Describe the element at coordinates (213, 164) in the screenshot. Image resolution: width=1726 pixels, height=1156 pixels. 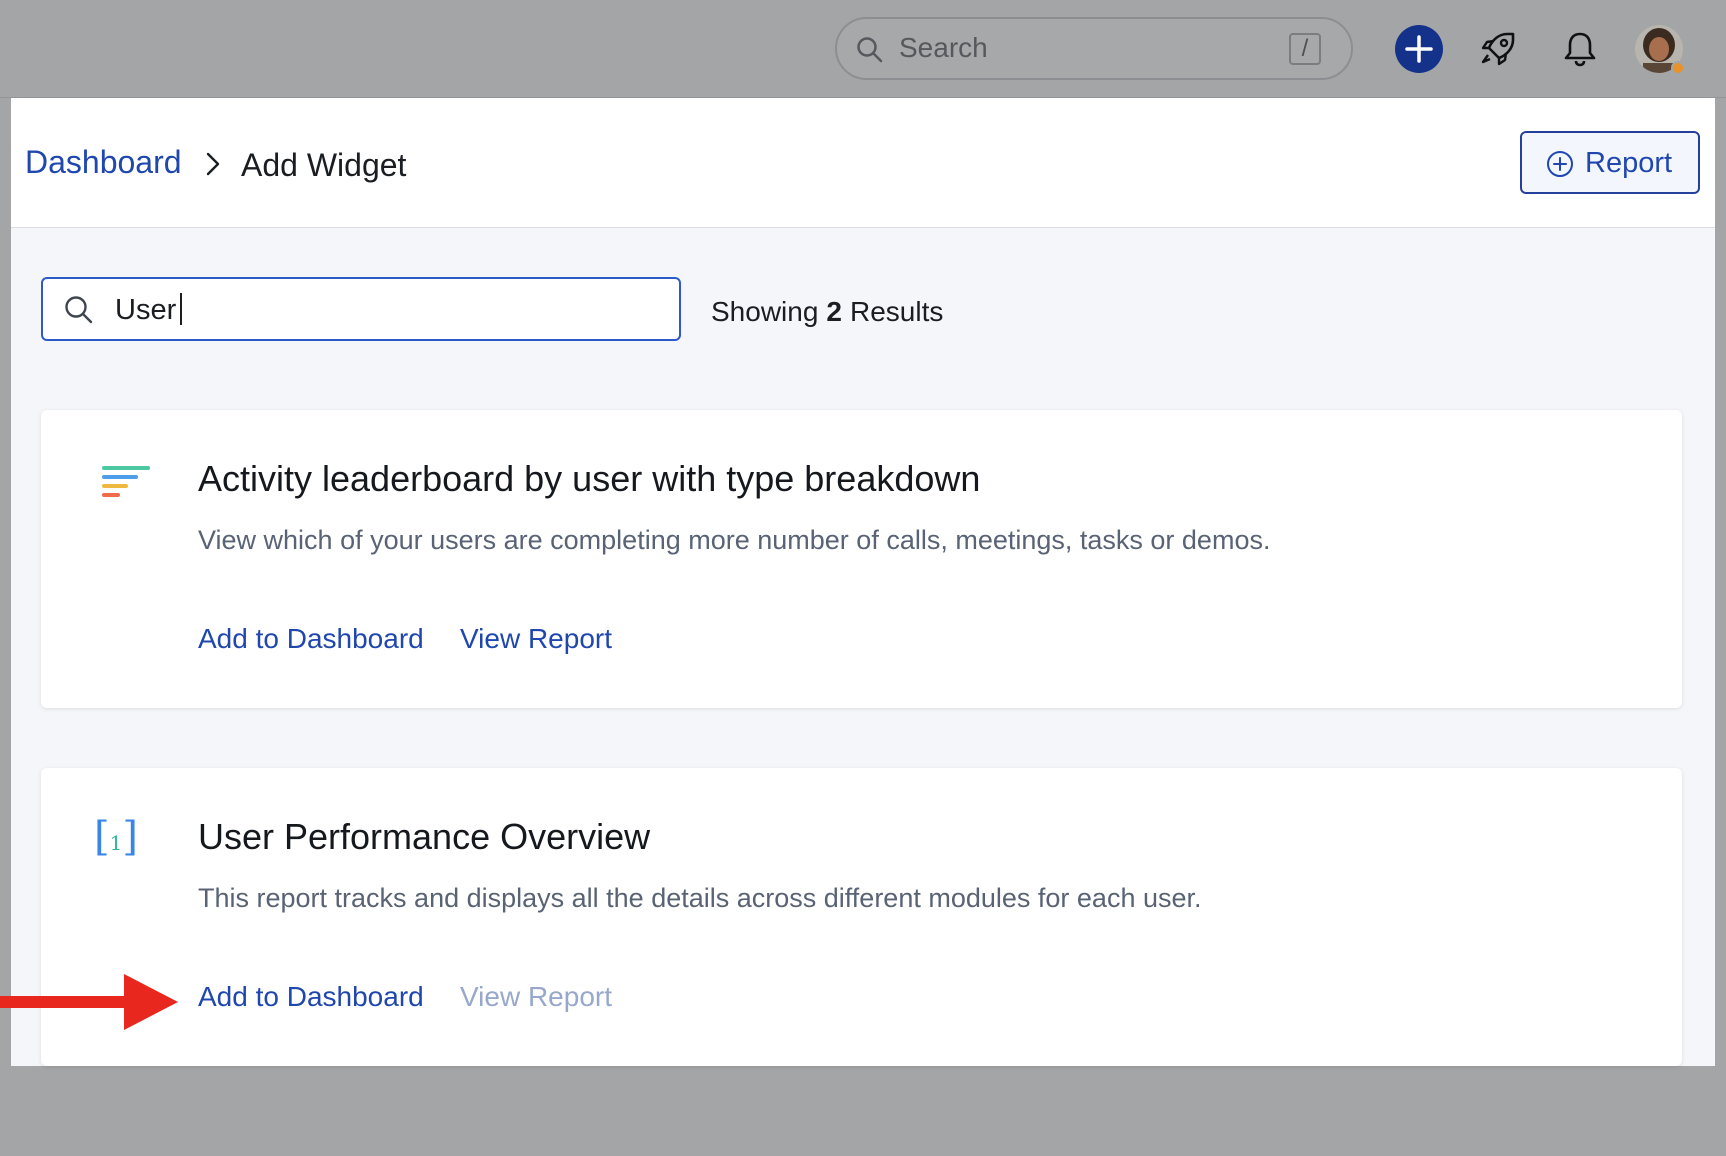
I see `chevron-right-icon` at that location.